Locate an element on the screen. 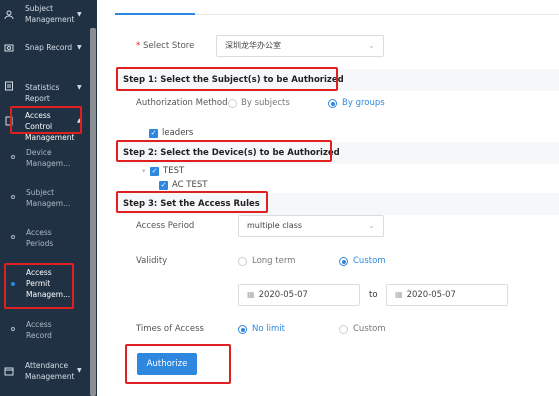 This screenshot has height=396, width=559. checkbox-leaders: ✓ is located at coordinates (153, 133).